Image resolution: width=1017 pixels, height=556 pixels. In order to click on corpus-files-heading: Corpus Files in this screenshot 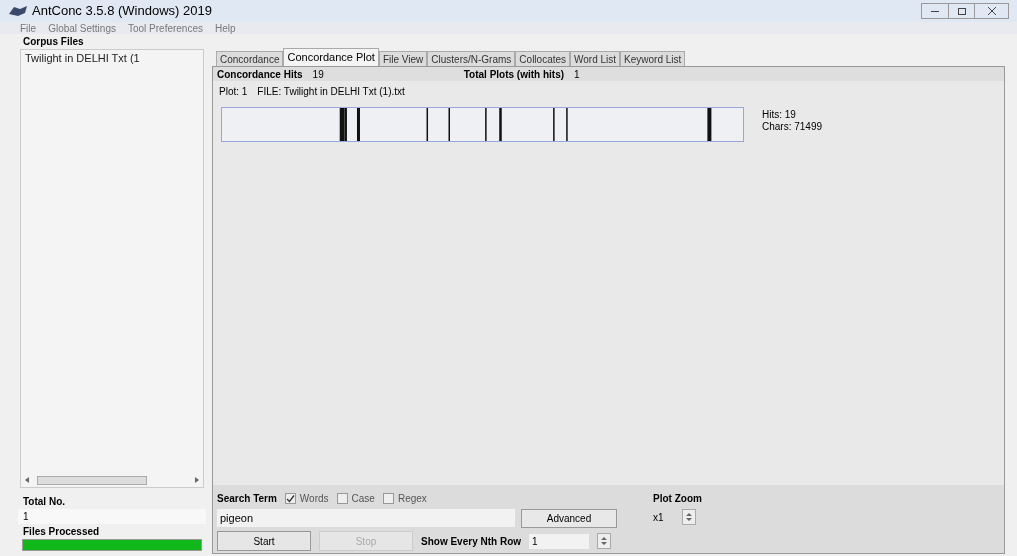, I will do `click(53, 42)`.